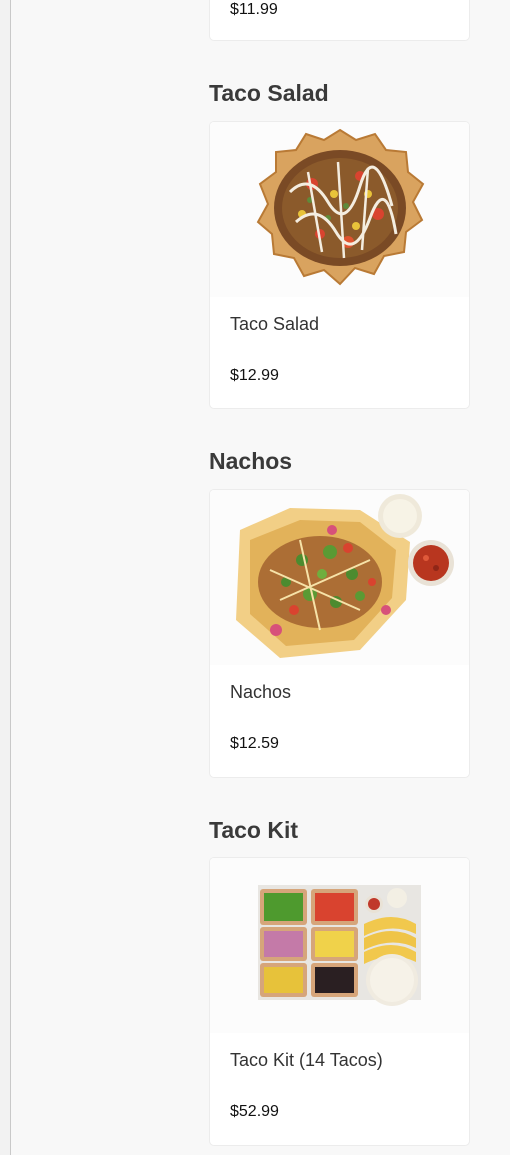 The width and height of the screenshot is (510, 1155). I want to click on item-price: $12.99, so click(254, 375).